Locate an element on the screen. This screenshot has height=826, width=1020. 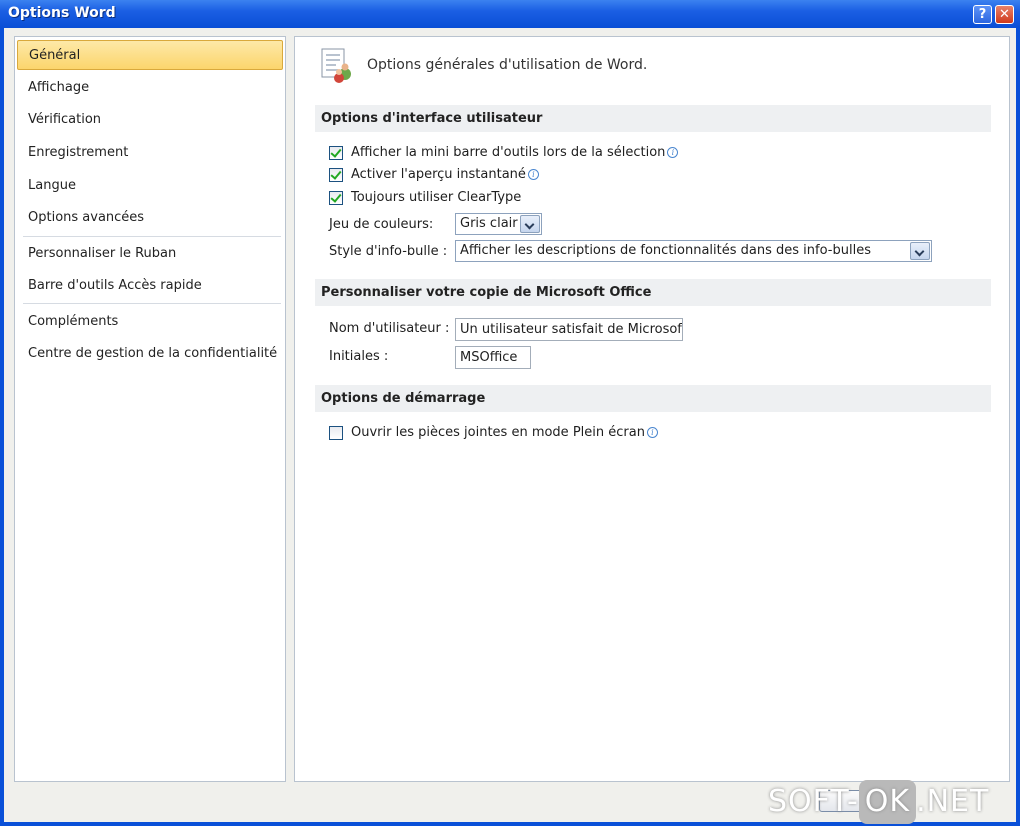
panel-heading: Options générales d'utilisation de Word. is located at coordinates (507, 65).